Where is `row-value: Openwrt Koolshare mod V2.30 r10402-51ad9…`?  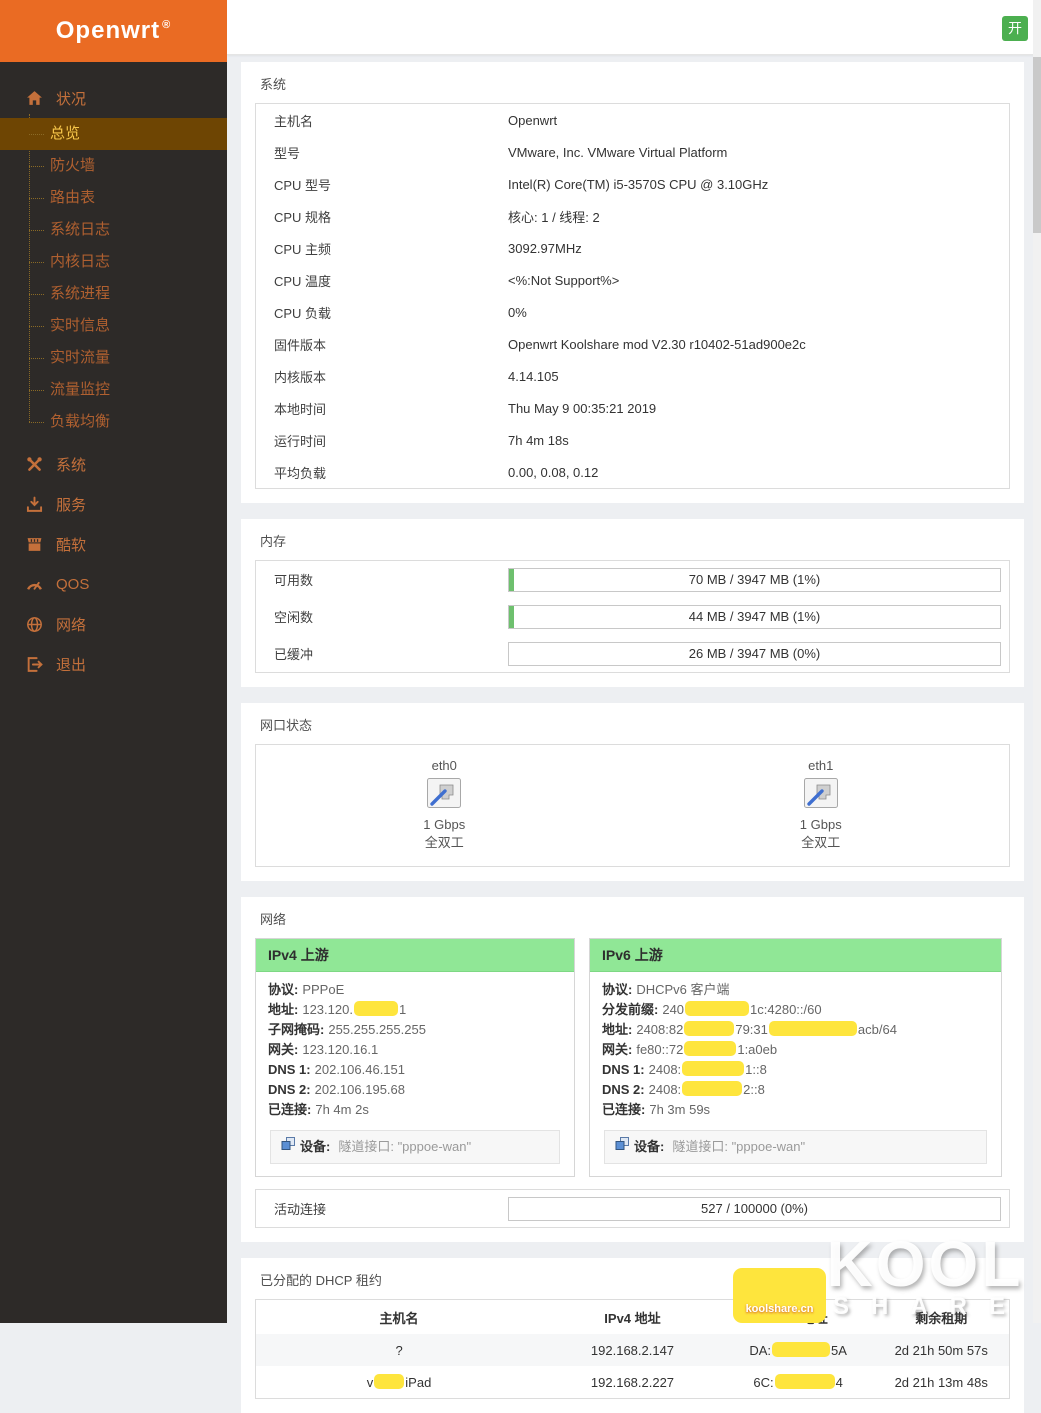
row-value: Openwrt Koolshare mod V2.30 r10402-51ad9… is located at coordinates (657, 344).